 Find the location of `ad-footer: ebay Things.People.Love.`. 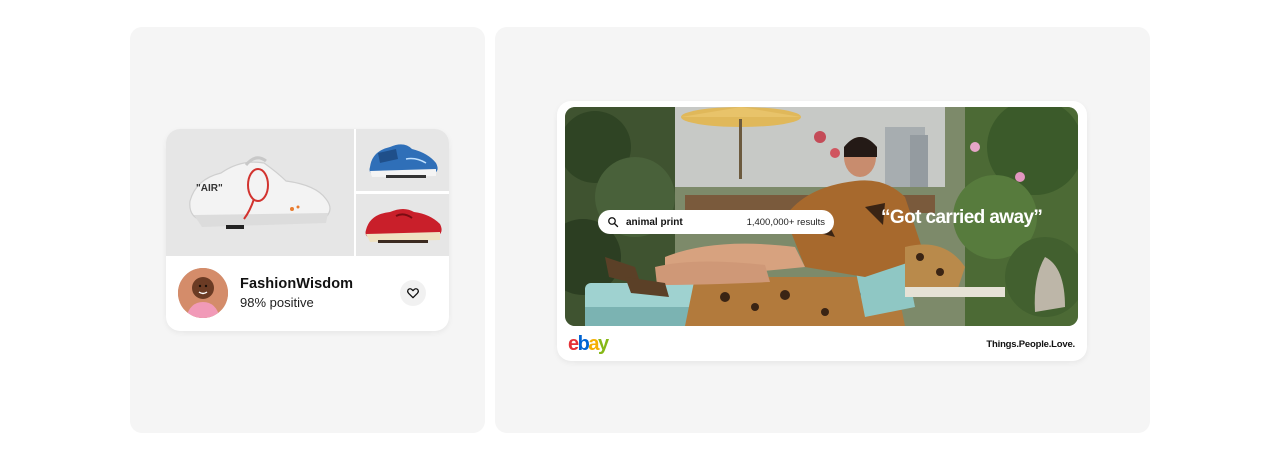

ad-footer: ebay Things.People.Love. is located at coordinates (822, 344).